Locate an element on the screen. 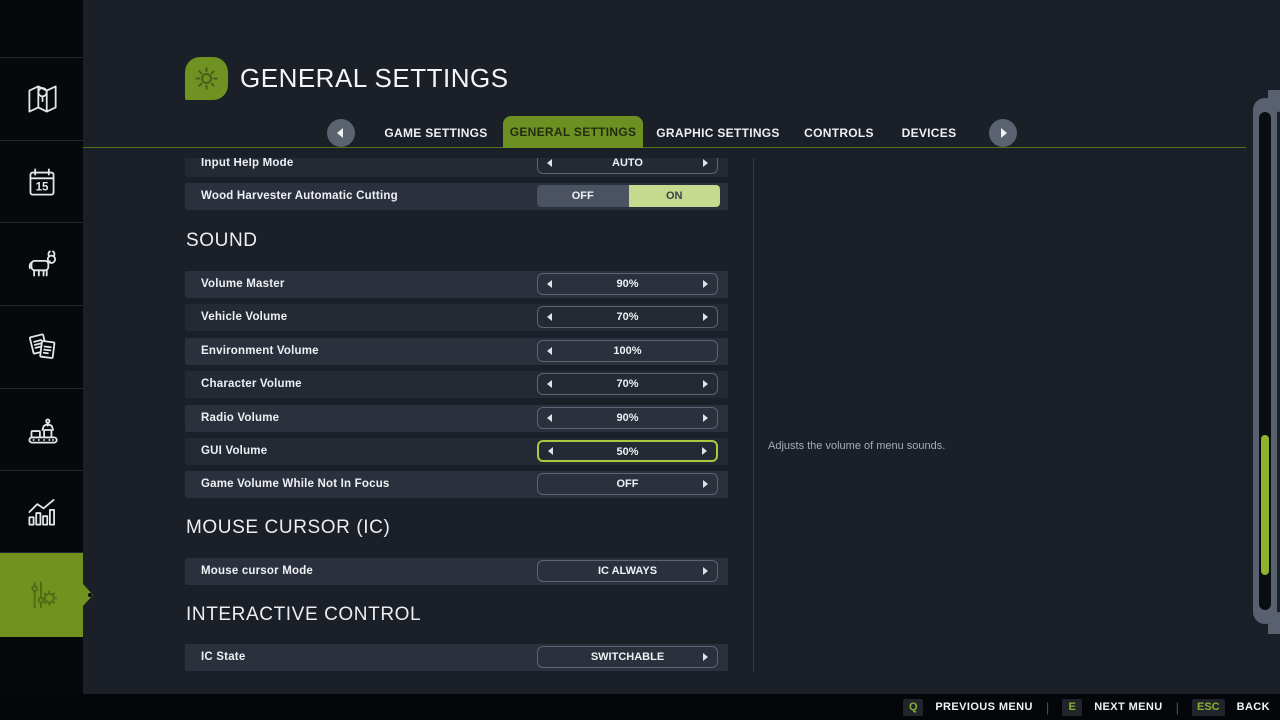 This screenshot has height=720, width=1280. sidebar-item-calendar: 15 is located at coordinates (41, 181).